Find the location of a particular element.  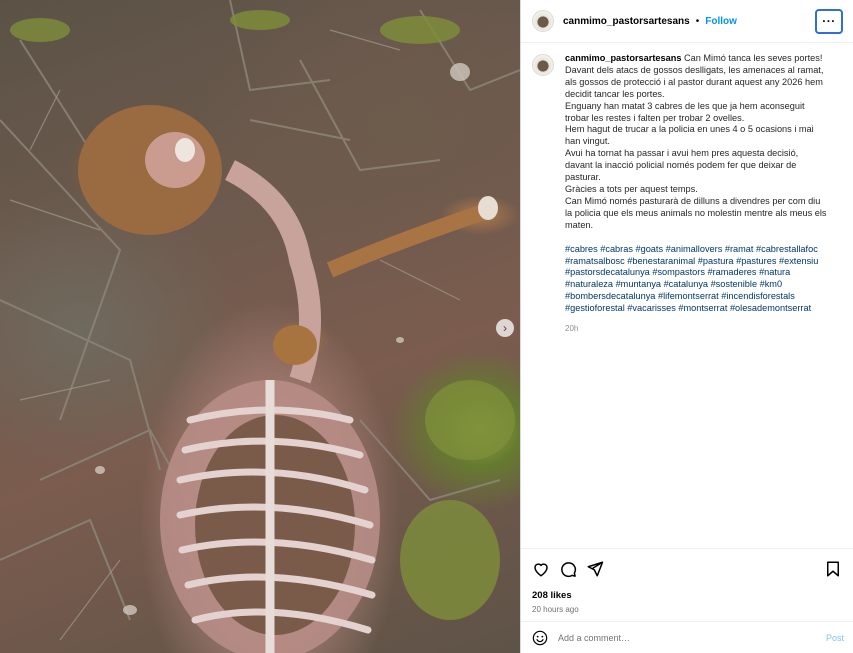

comment-icon is located at coordinates (569, 570).